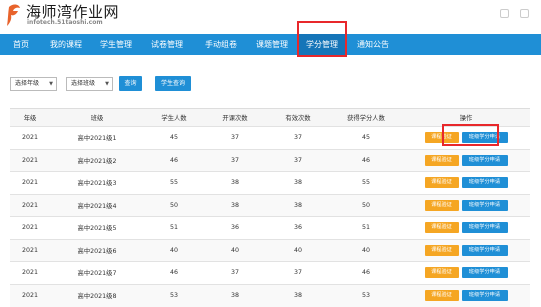 Image resolution: width=541 pixels, height=307 pixels. Describe the element at coordinates (65, 22) in the screenshot. I see `brand-url: infotech.51taoshi.com` at that location.